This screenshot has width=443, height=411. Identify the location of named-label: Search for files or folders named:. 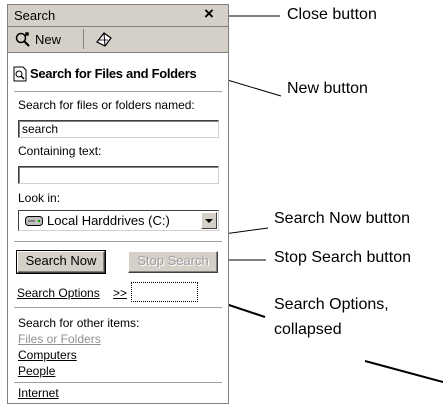
(106, 105).